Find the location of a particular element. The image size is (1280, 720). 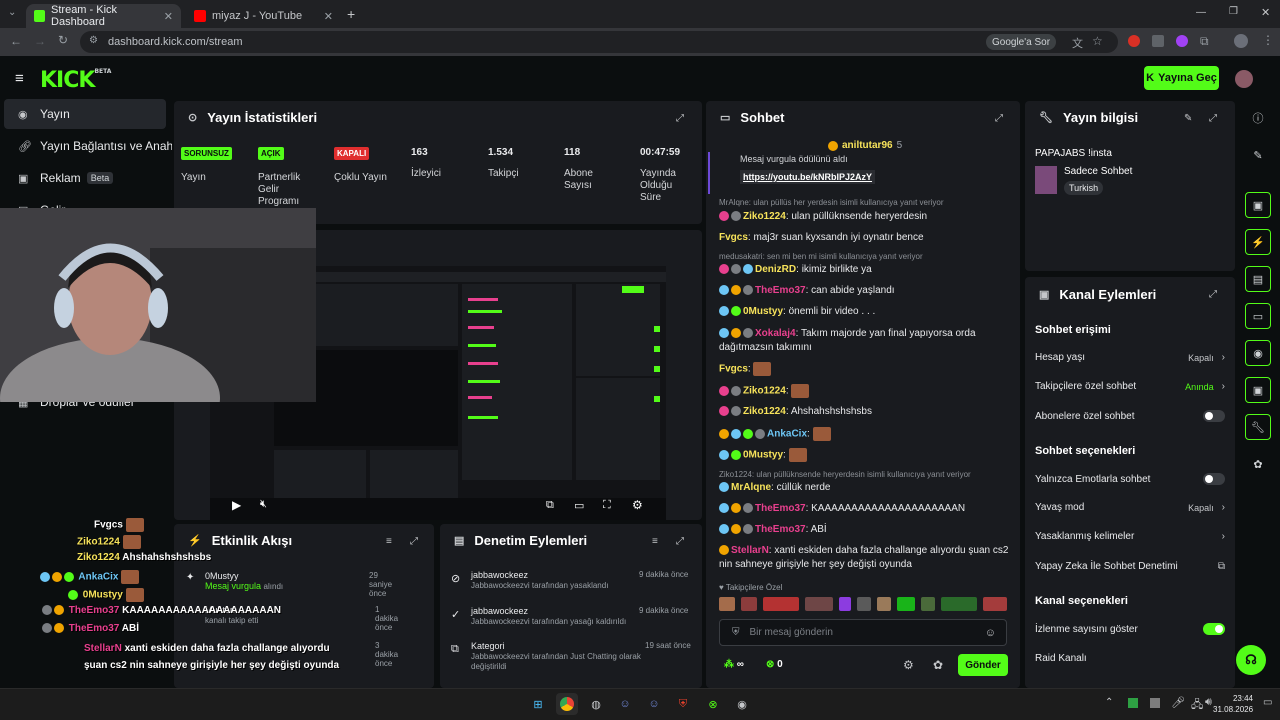

pinned-link: https://youtu.be/kNRbIPJ2AzY is located at coordinates (808, 177).